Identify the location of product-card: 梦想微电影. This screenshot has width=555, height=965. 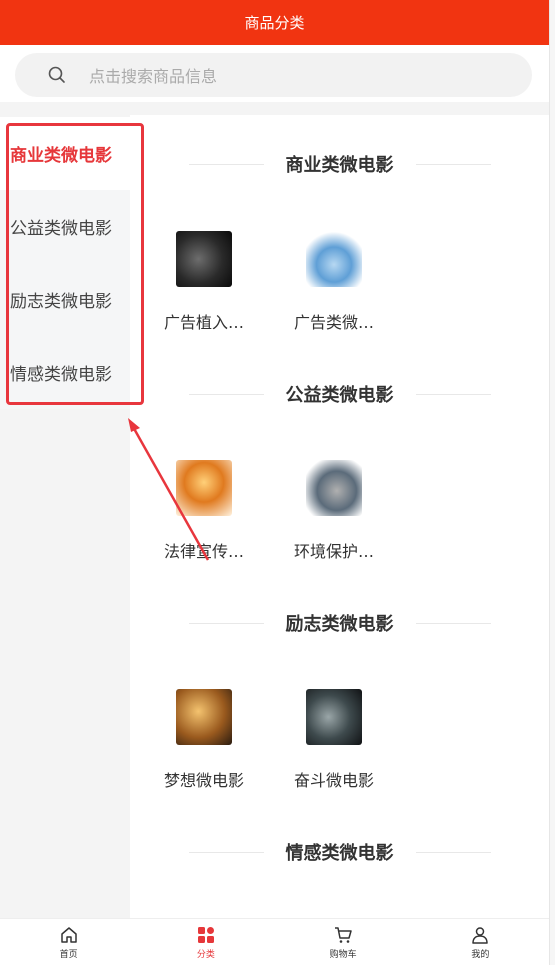
(204, 740).